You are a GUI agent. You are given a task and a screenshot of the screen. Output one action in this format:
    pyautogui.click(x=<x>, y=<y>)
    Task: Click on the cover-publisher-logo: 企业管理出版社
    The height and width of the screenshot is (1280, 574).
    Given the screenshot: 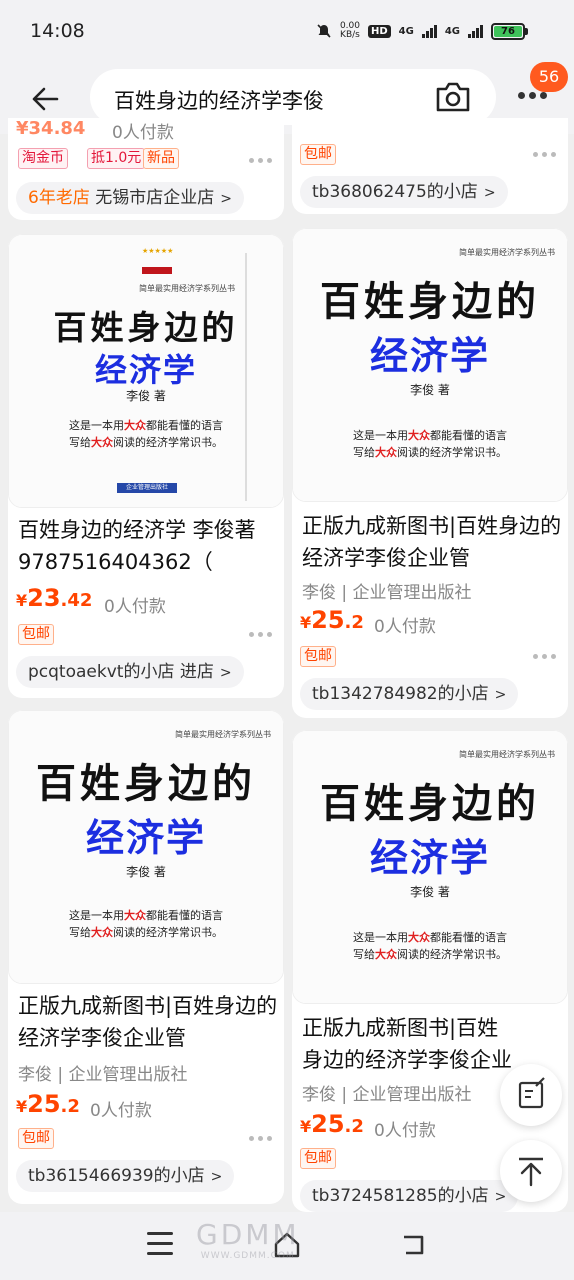 What is the action you would take?
    pyautogui.click(x=147, y=488)
    